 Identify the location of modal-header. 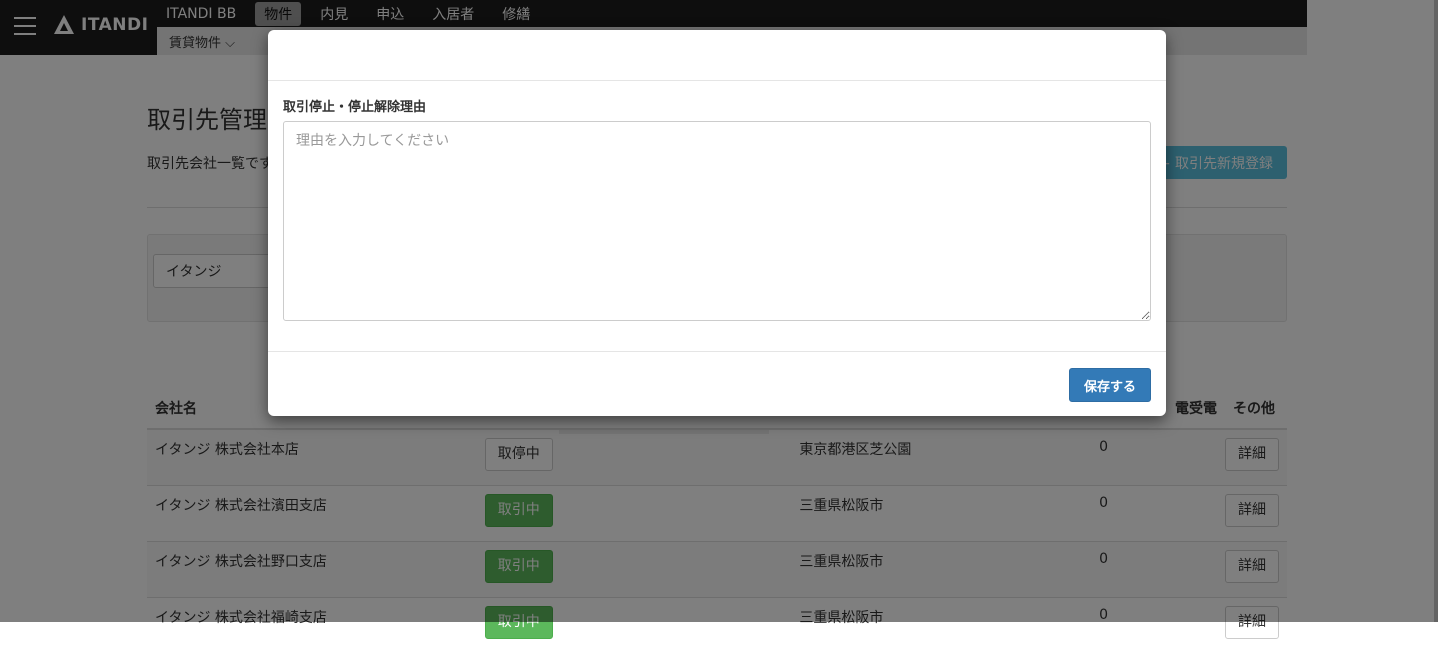
(717, 55).